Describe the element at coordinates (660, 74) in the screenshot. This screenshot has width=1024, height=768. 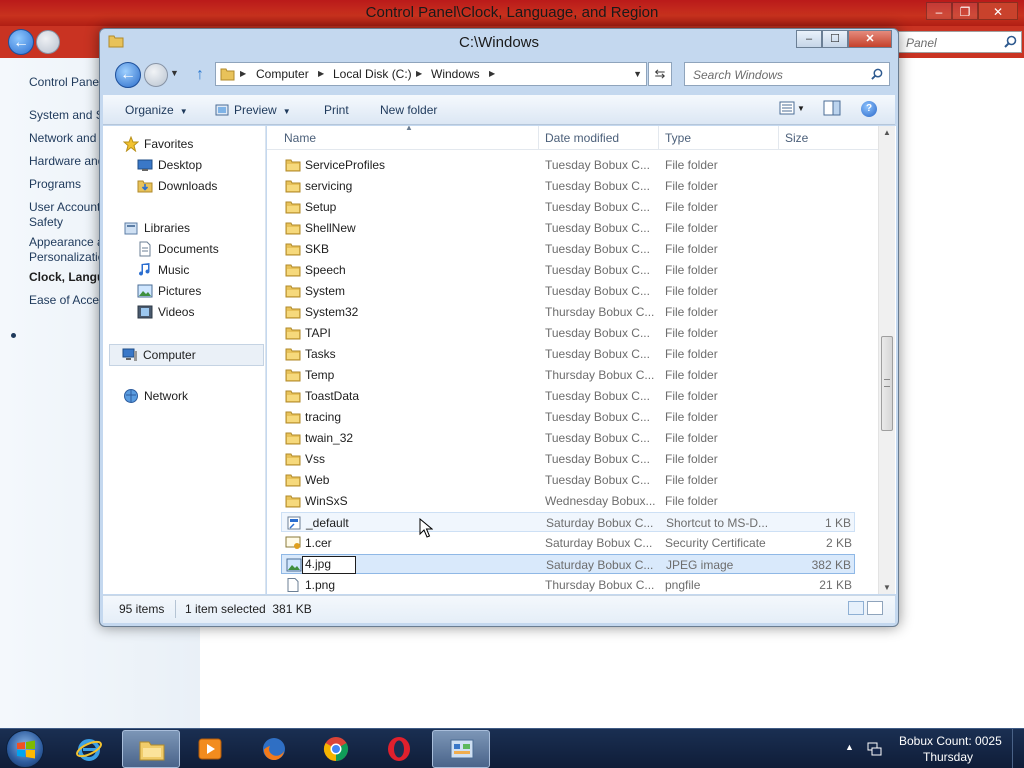
I see `refresh-button: ⇆` at that location.